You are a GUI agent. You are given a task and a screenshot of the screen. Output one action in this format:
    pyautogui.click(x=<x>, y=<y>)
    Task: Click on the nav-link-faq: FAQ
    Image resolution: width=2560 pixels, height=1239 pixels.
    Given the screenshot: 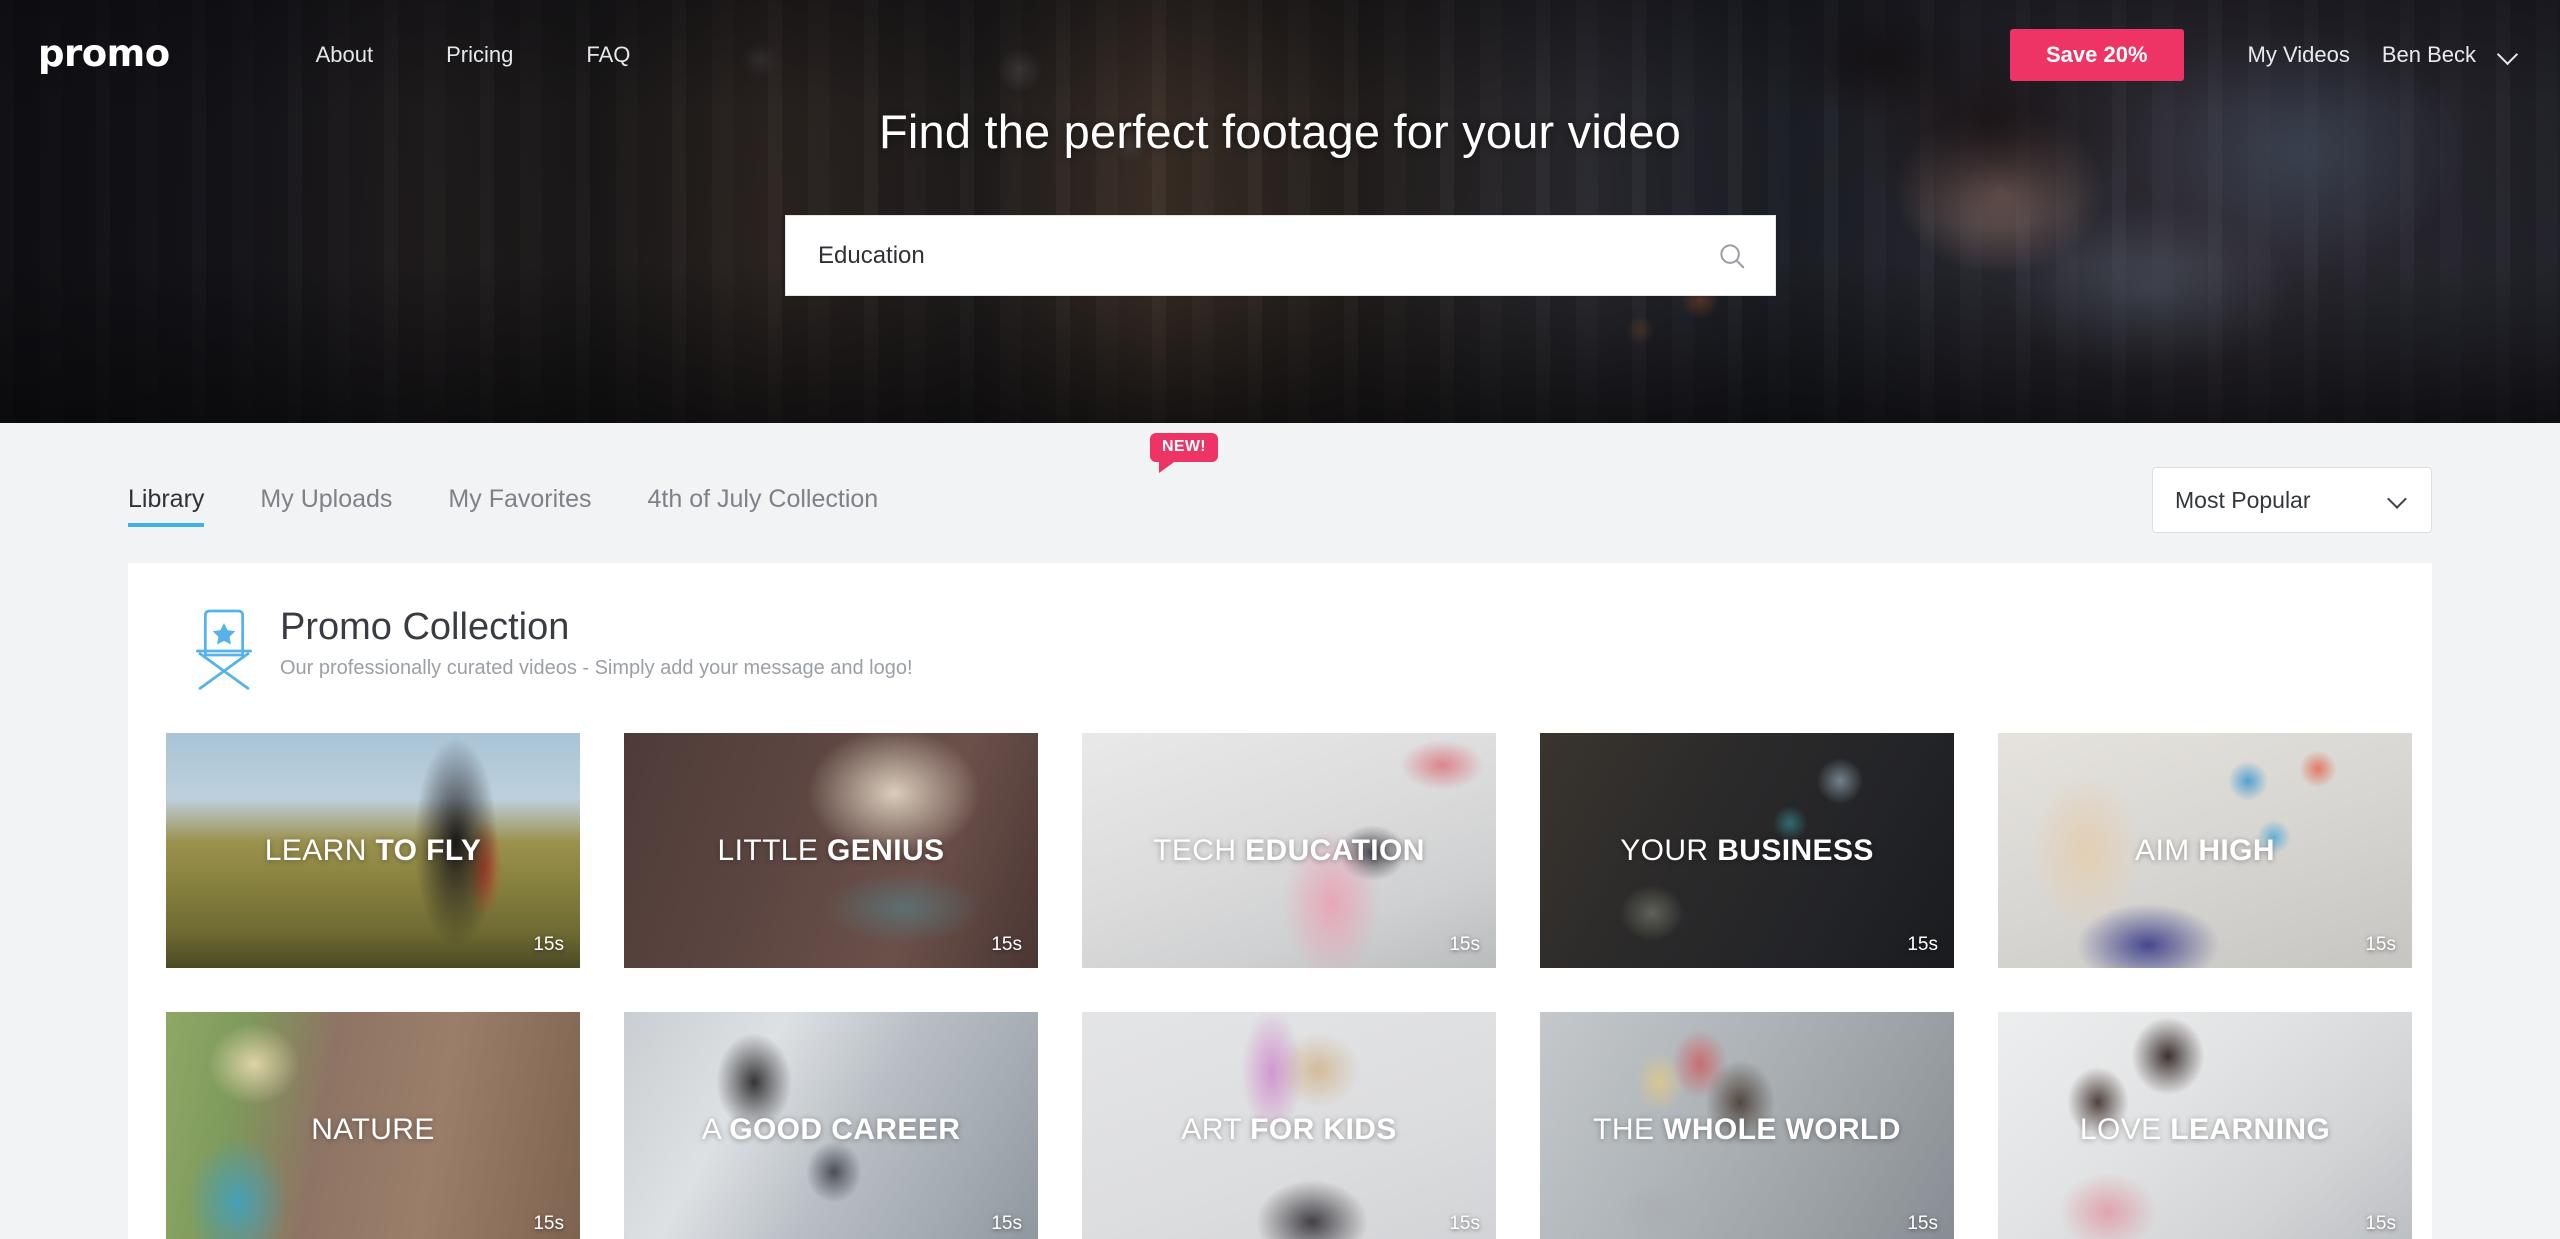 What is the action you would take?
    pyautogui.click(x=608, y=55)
    